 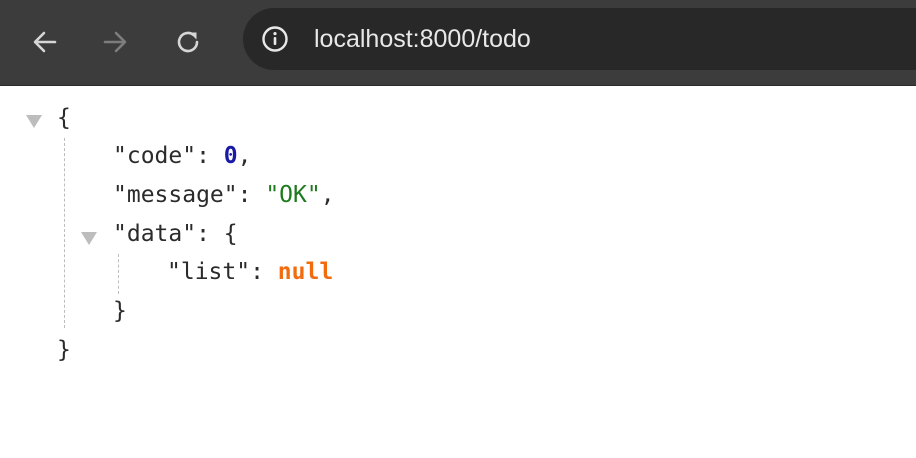 What do you see at coordinates (64, 233) in the screenshot?
I see `indent-guide-root` at bounding box center [64, 233].